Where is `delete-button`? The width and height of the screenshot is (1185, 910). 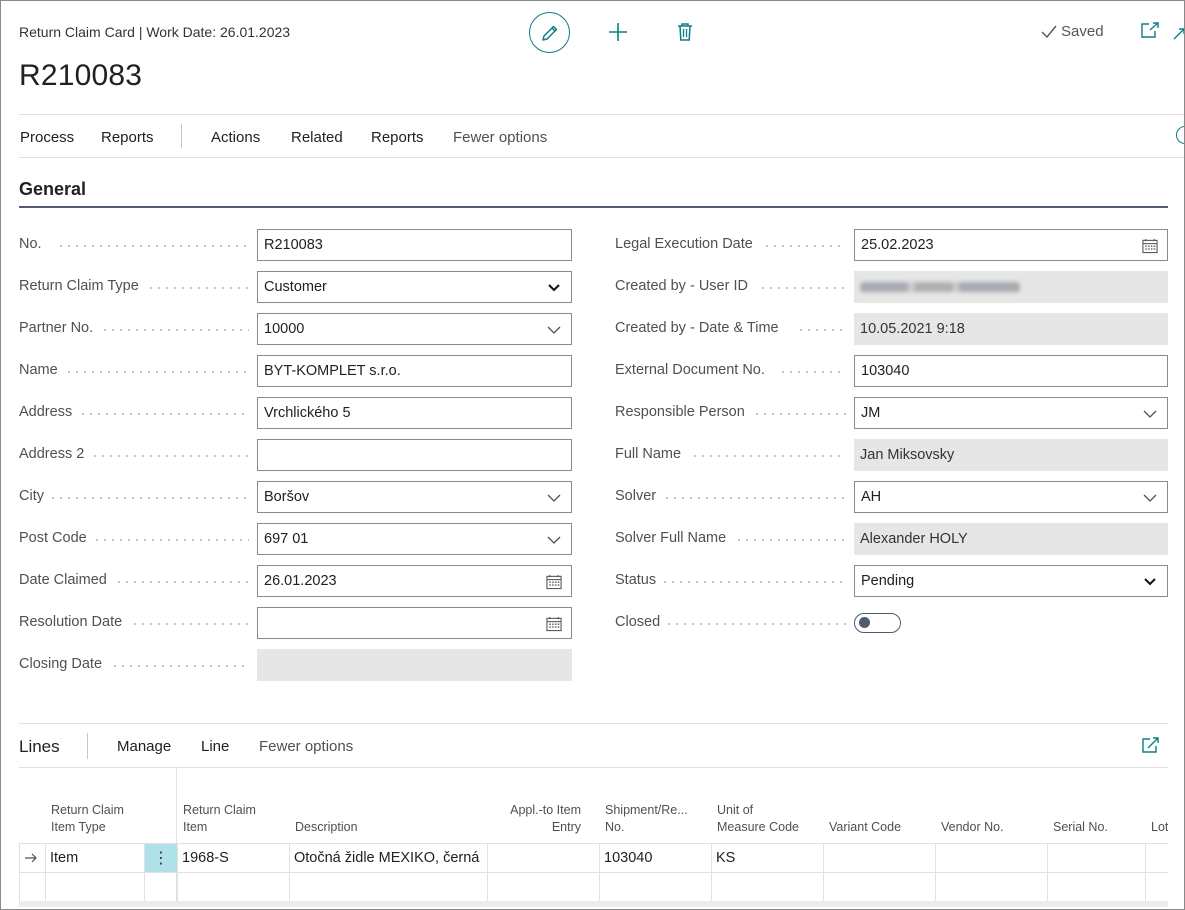 delete-button is located at coordinates (685, 32).